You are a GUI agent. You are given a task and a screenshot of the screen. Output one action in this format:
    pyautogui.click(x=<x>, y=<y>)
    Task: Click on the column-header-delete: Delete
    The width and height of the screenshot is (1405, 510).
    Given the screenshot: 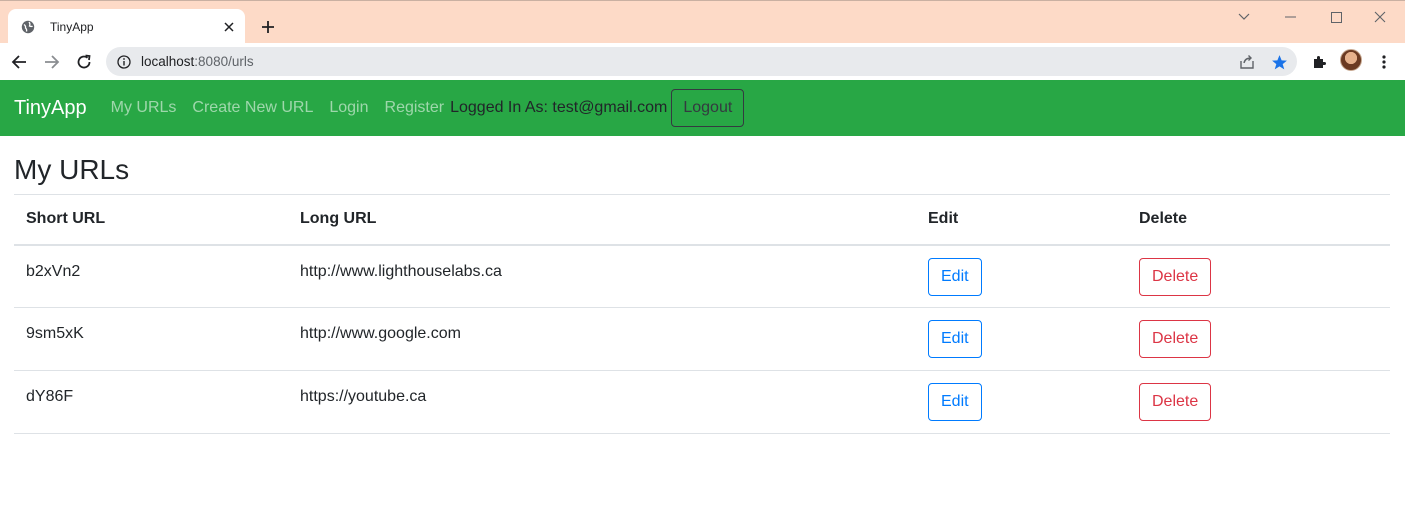 What is the action you would take?
    pyautogui.click(x=1258, y=220)
    